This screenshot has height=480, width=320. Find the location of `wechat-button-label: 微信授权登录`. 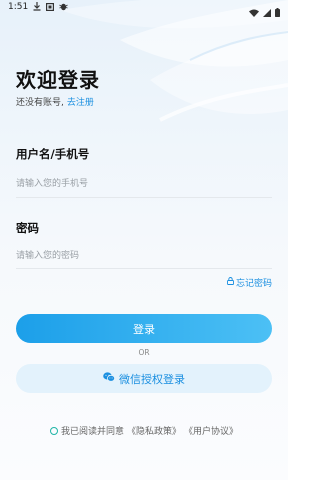

wechat-button-label: 微信授权登录 is located at coordinates (152, 379).